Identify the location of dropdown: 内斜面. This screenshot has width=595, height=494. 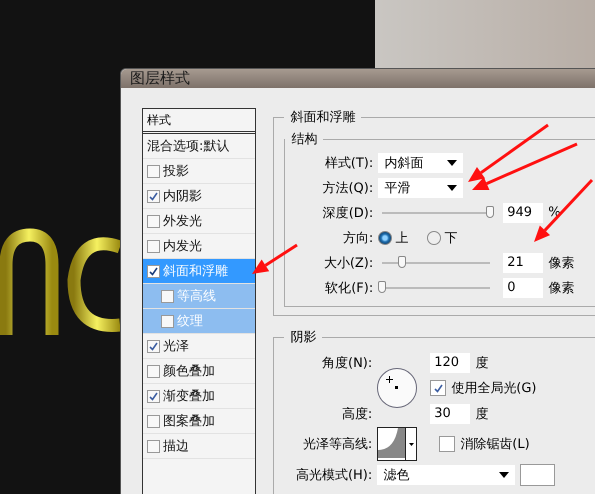
(421, 162).